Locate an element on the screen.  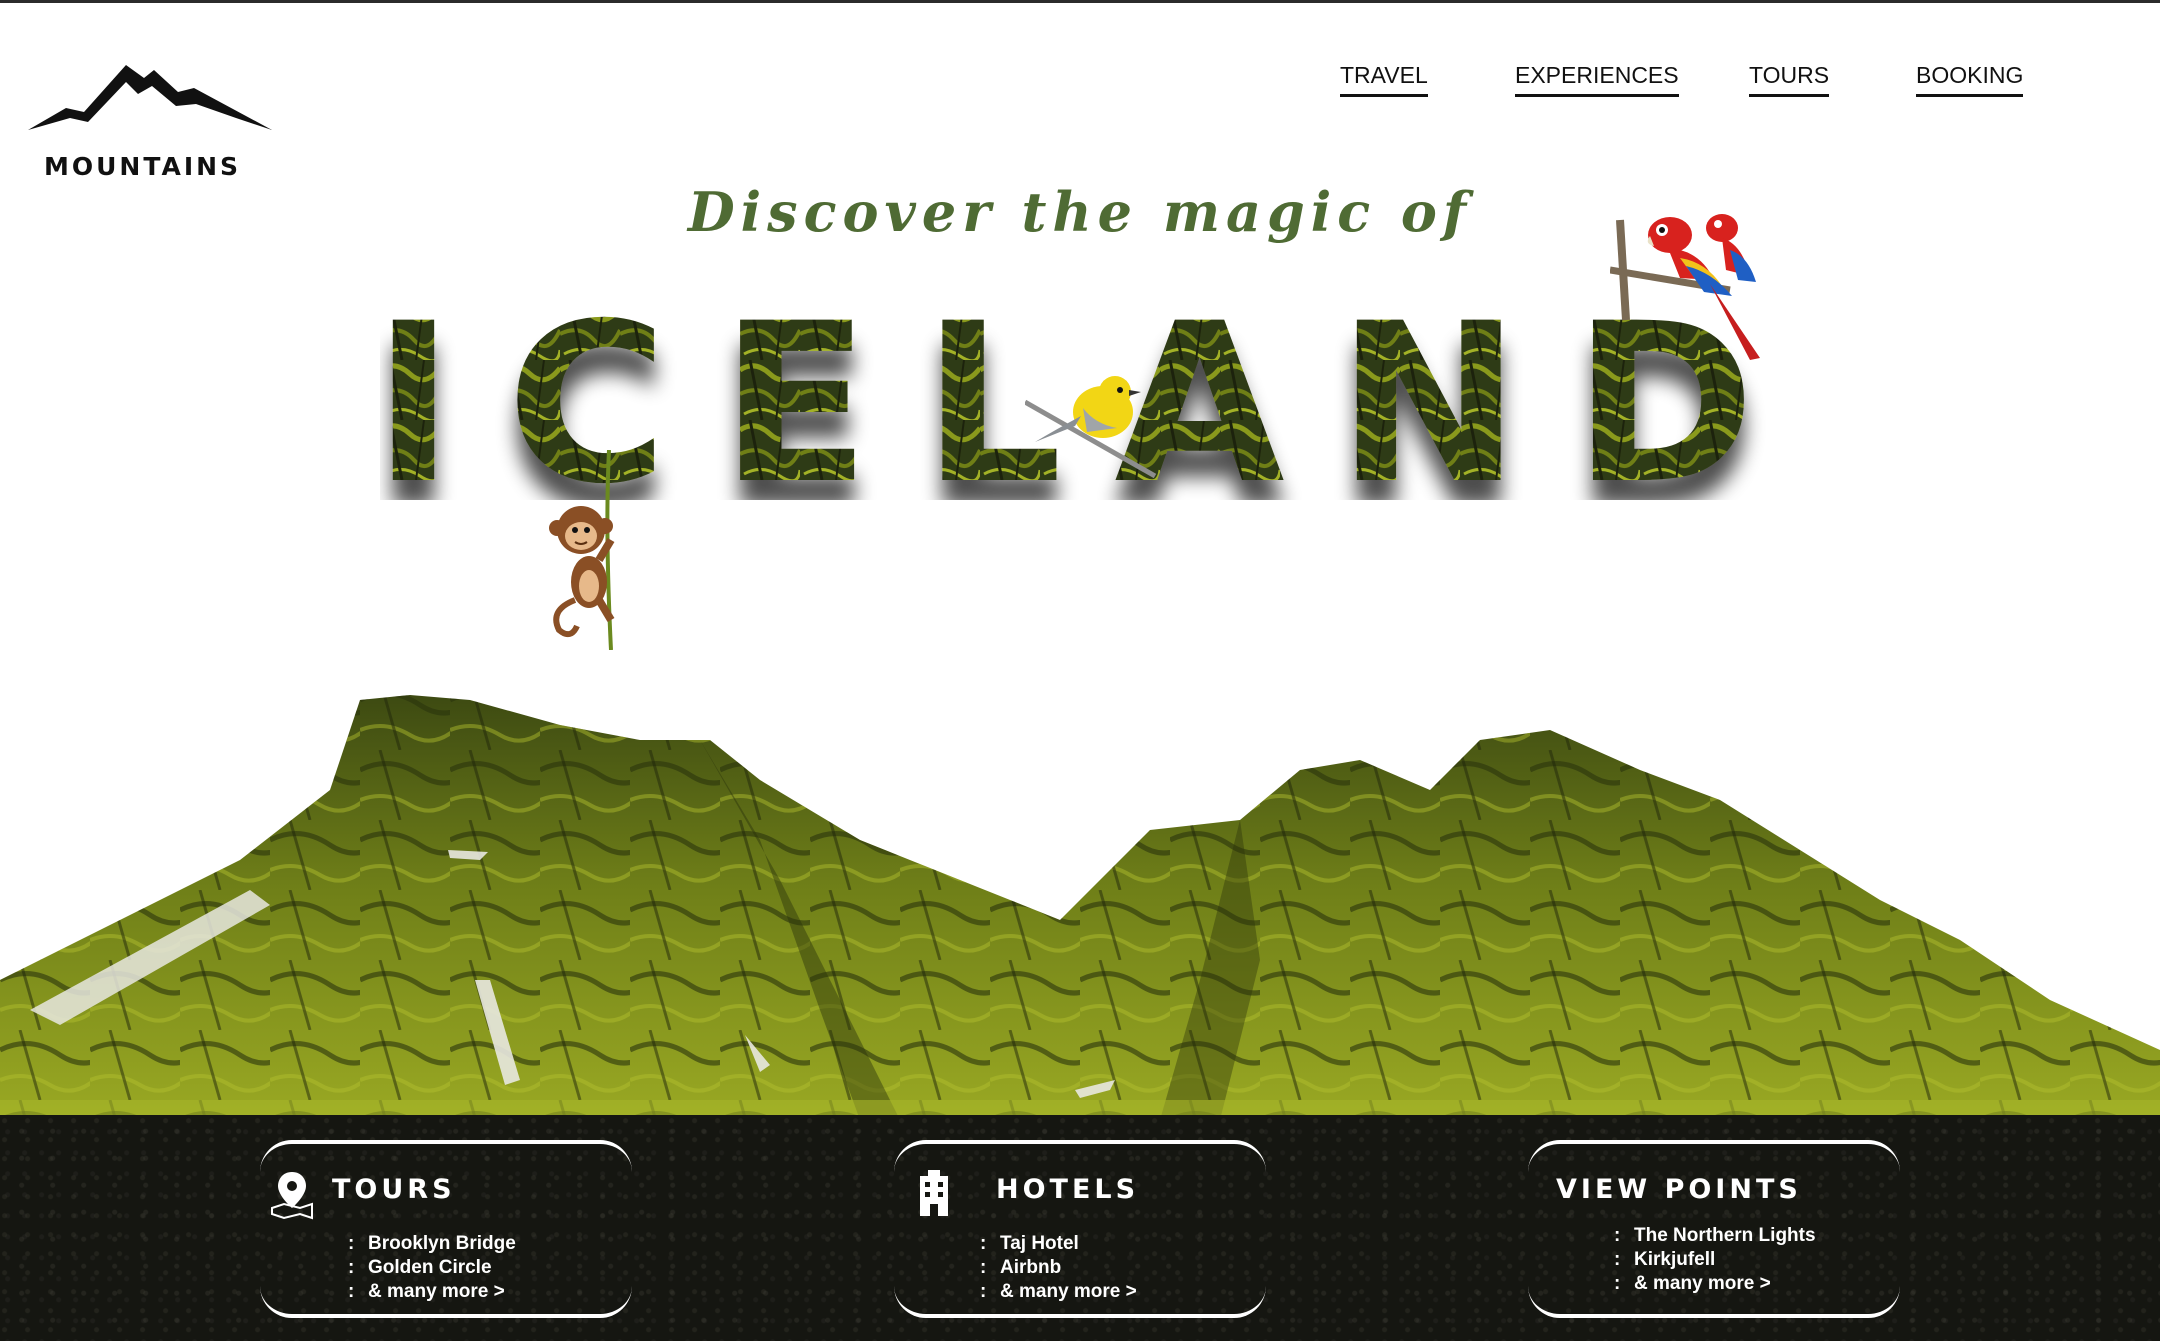
list-item: : Brooklyn Bridge is located at coordinates (432, 1243).